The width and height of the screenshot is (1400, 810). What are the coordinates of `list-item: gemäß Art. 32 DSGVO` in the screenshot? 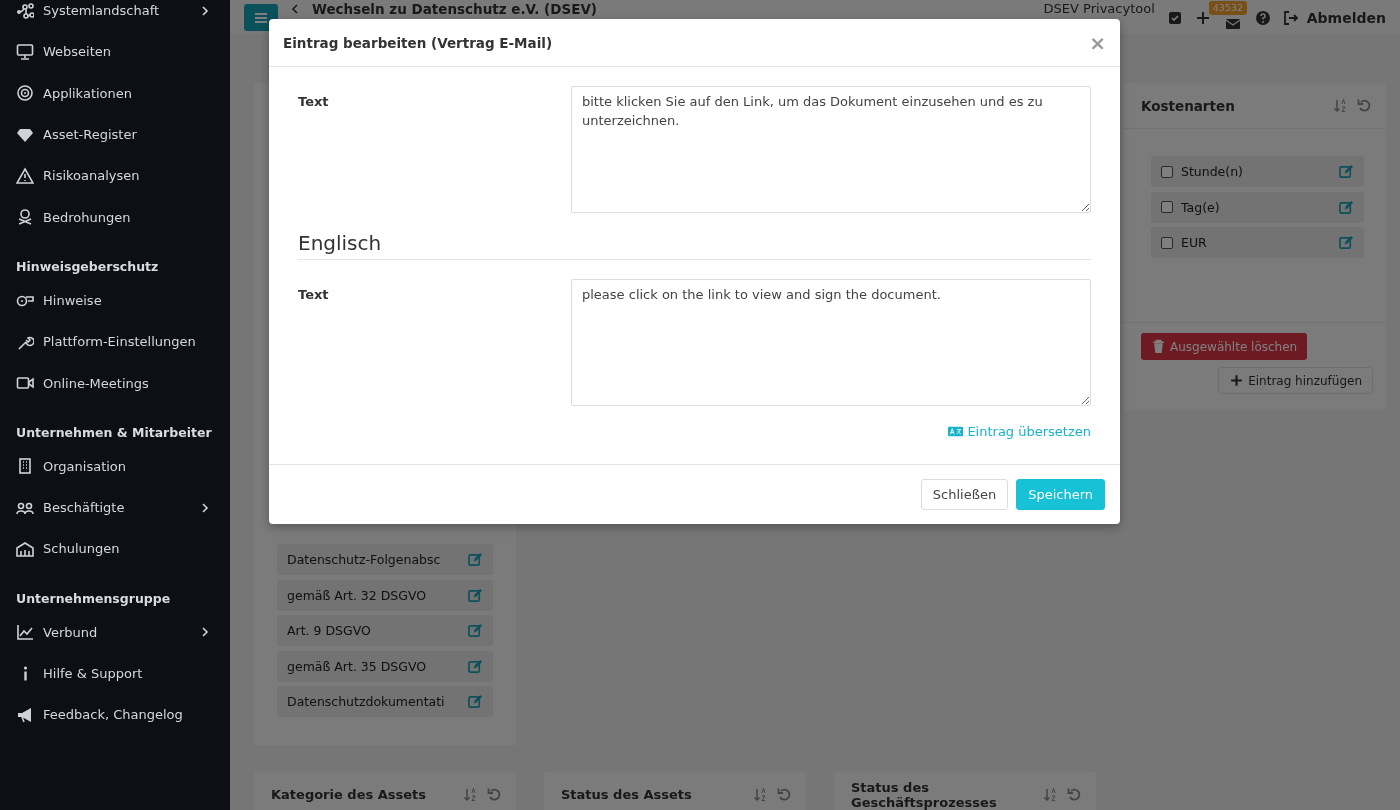 It's located at (385, 595).